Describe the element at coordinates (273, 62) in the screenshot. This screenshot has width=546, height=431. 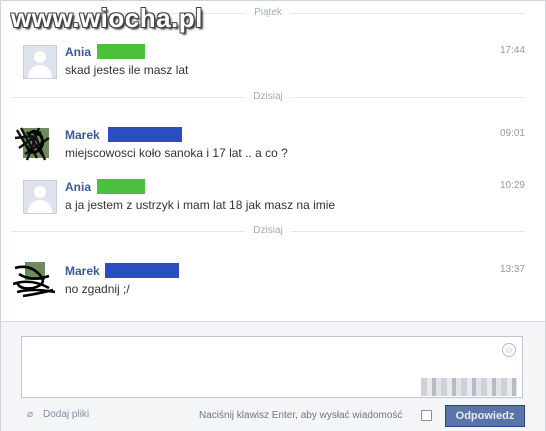
I see `message-item: Ania 17:44 skad jestes ile masz lat` at that location.